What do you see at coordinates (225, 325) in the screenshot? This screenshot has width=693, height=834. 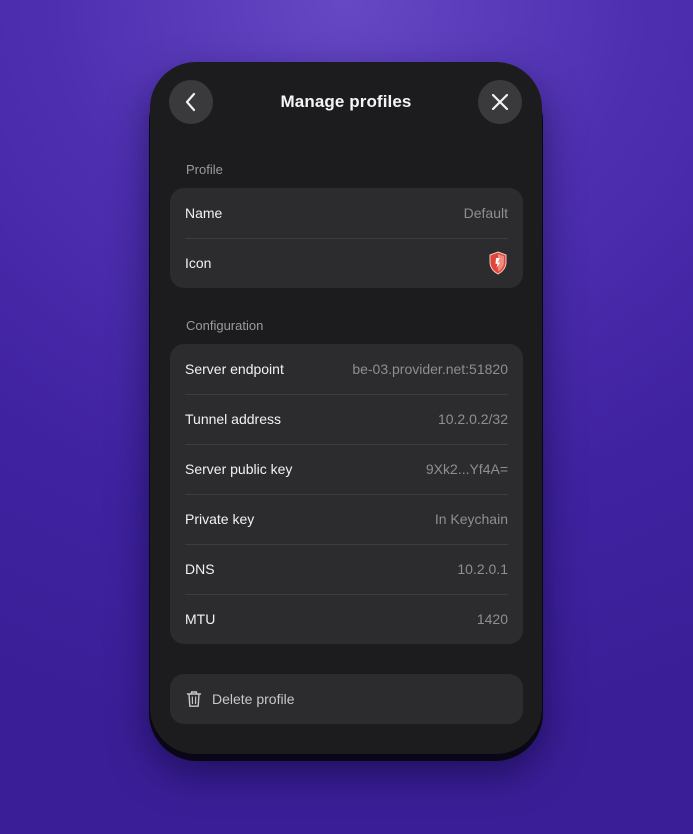 I see `configuration-section-label: Configuration` at bounding box center [225, 325].